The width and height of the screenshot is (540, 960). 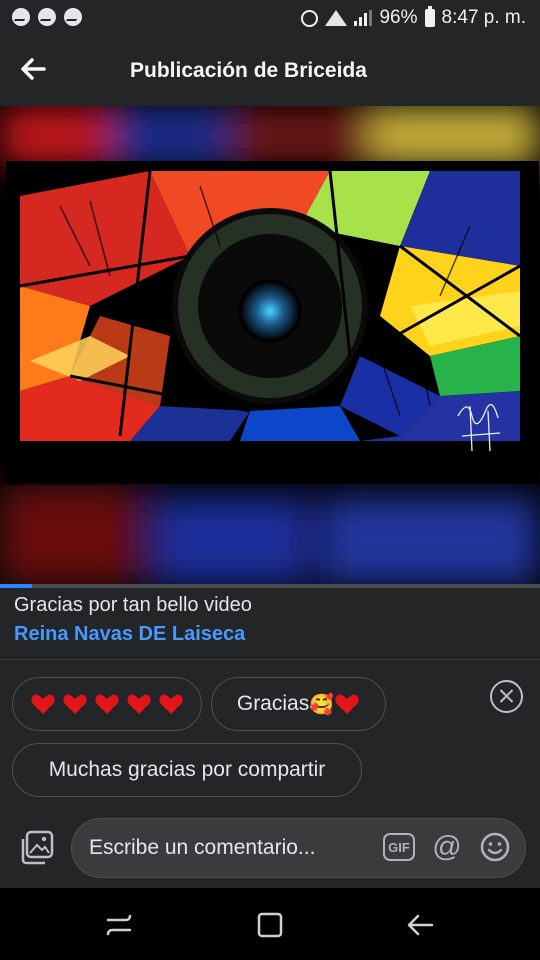 I want to click on system-nav-bar, so click(x=270, y=924).